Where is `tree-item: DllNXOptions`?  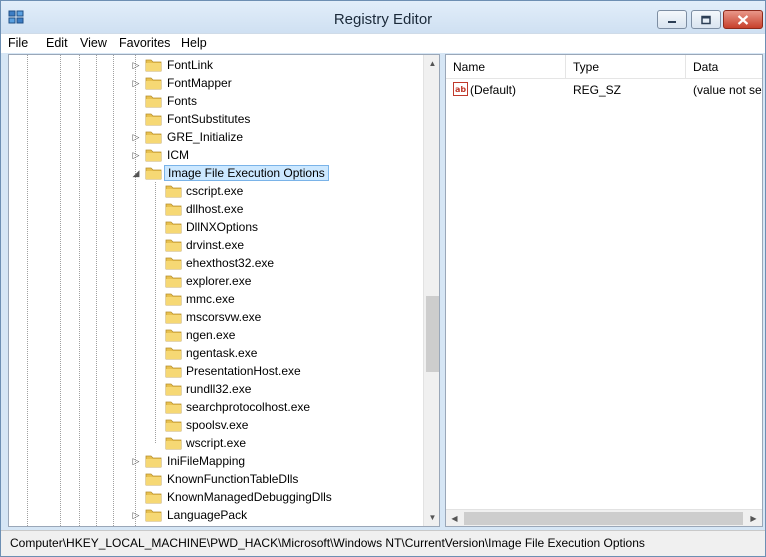 tree-item: DllNXOptions is located at coordinates (215, 227).